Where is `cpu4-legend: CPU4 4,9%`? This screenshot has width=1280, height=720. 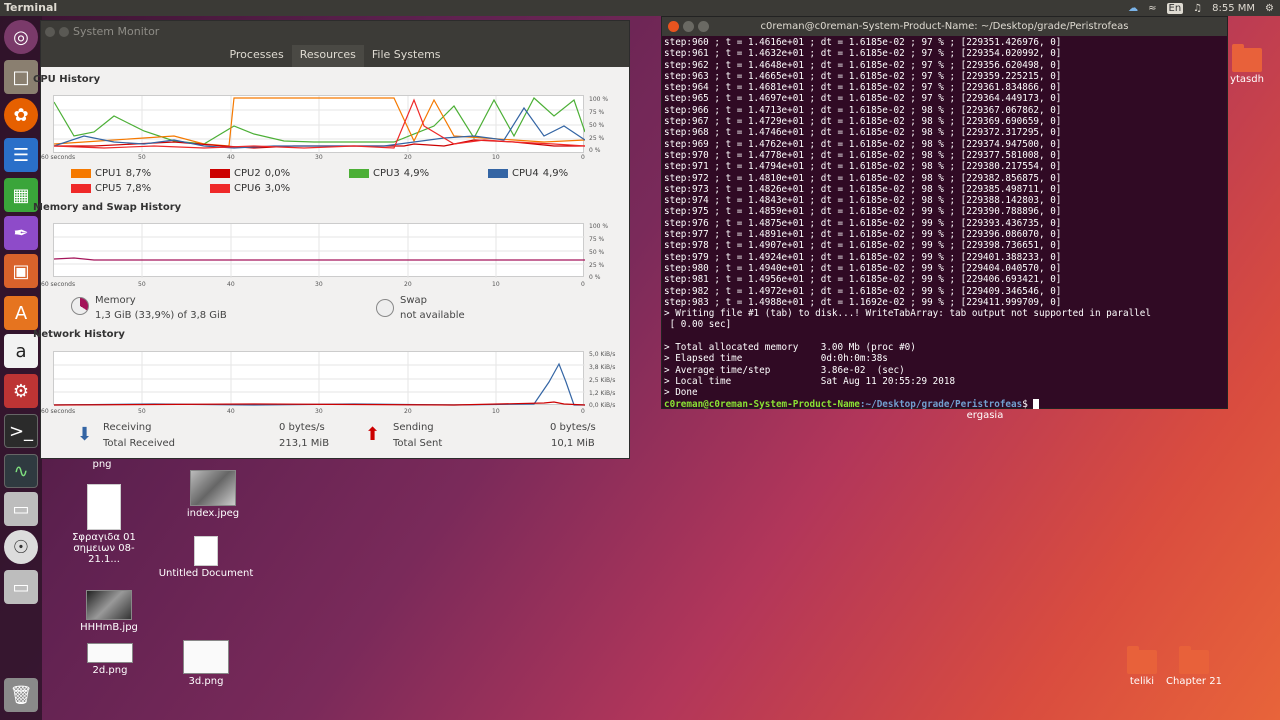 cpu4-legend: CPU4 4,9% is located at coordinates (528, 173).